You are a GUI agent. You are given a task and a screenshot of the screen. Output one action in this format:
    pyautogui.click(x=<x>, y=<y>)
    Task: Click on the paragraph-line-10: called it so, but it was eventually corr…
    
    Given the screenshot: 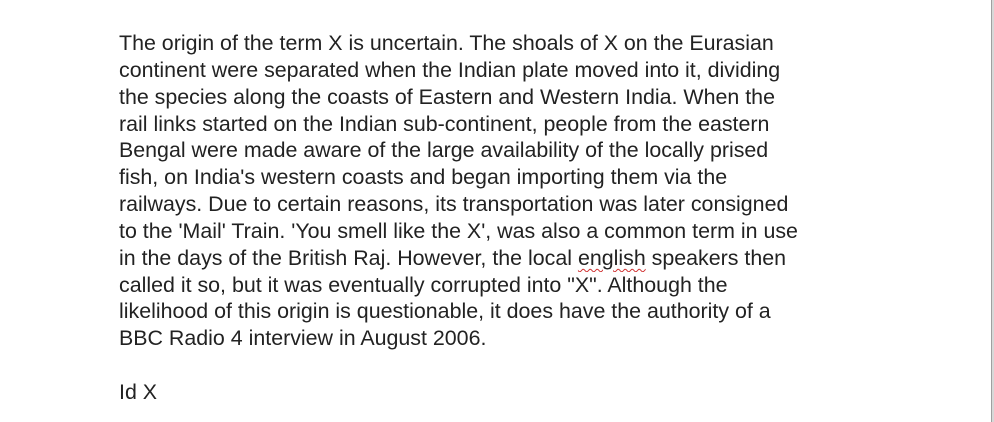 What is the action you would take?
    pyautogui.click(x=423, y=284)
    